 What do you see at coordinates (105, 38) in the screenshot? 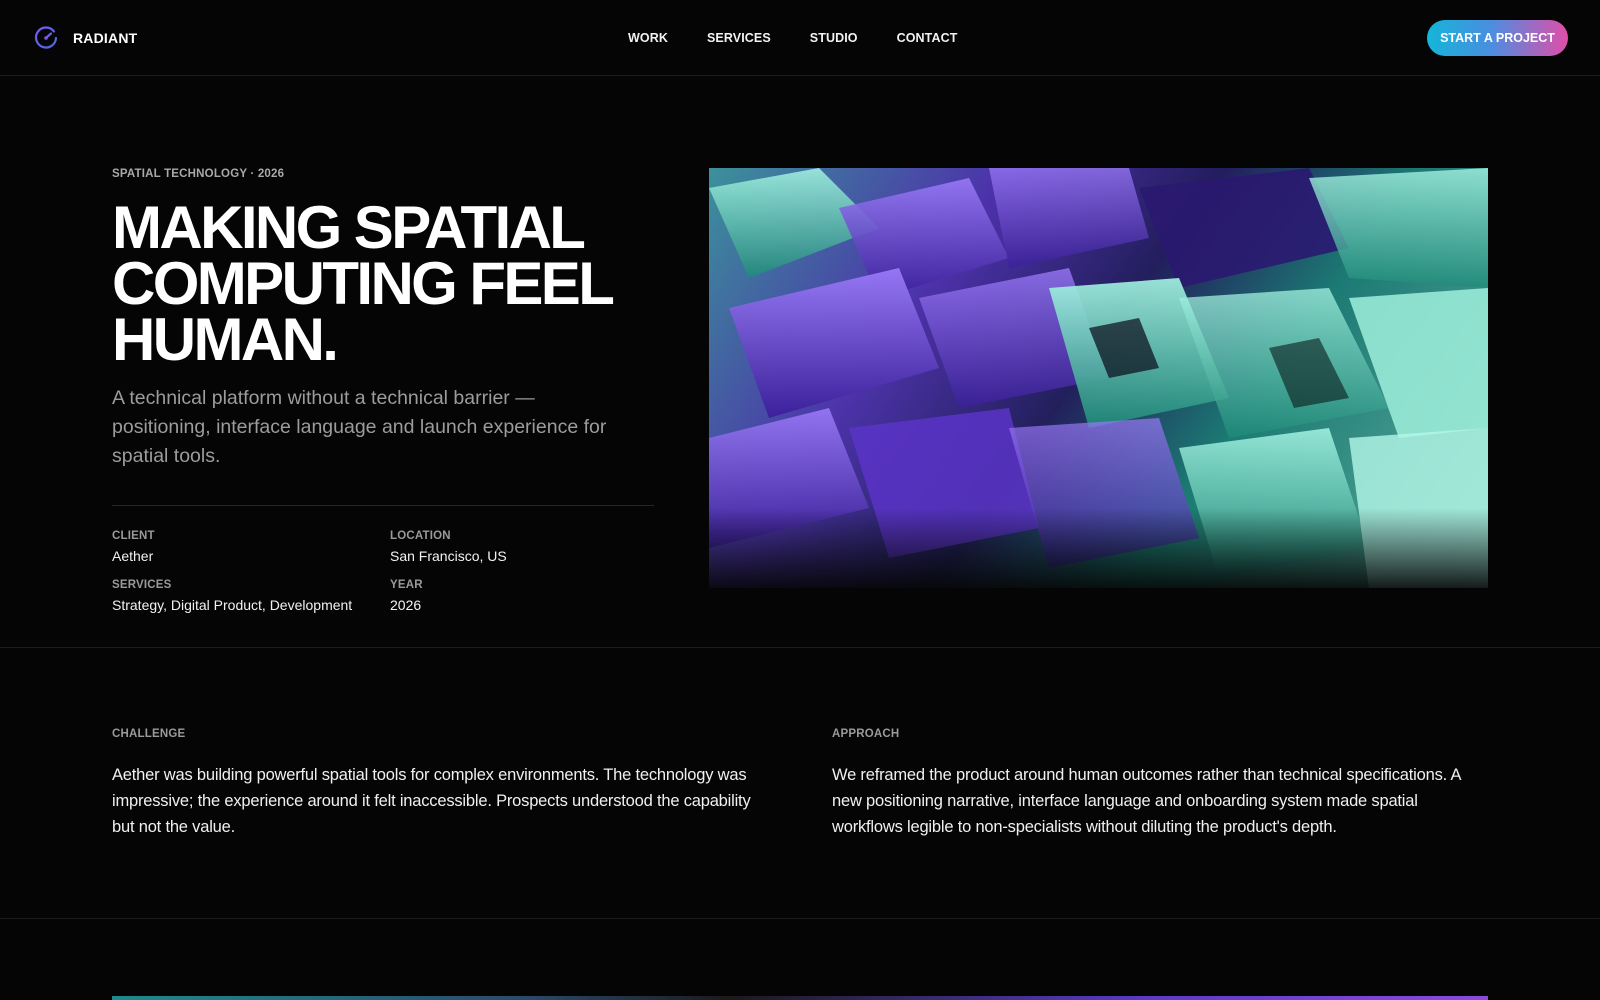
I see `brand-name: RADIANT` at bounding box center [105, 38].